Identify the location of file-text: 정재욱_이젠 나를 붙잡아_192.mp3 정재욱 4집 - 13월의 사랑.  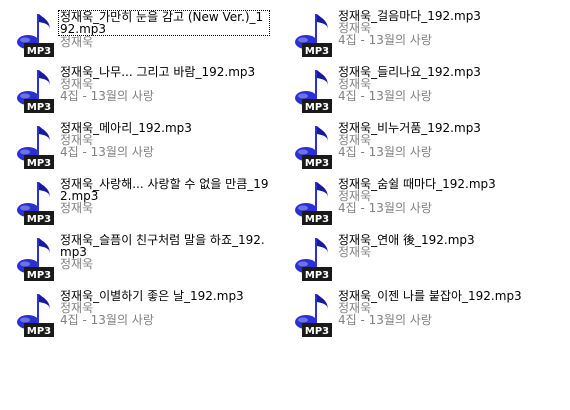
(443, 308).